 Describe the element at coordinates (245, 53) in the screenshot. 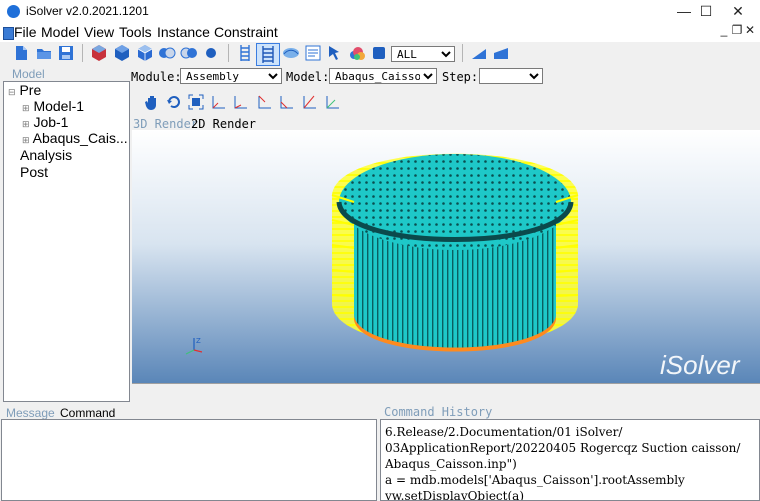

I see `beam-icon` at that location.